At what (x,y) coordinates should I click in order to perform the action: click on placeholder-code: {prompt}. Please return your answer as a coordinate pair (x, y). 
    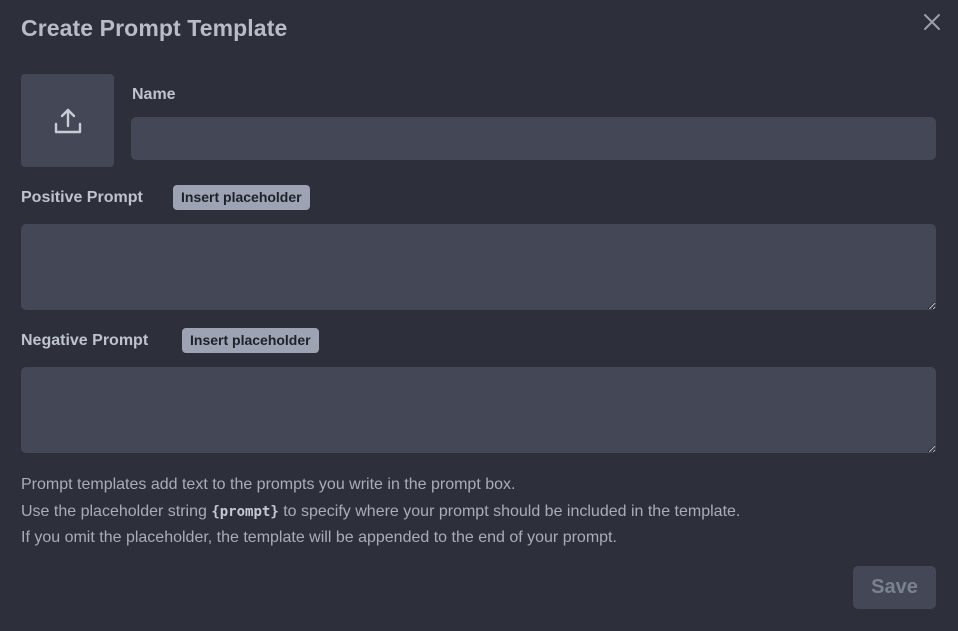
    Looking at the image, I should click on (245, 511).